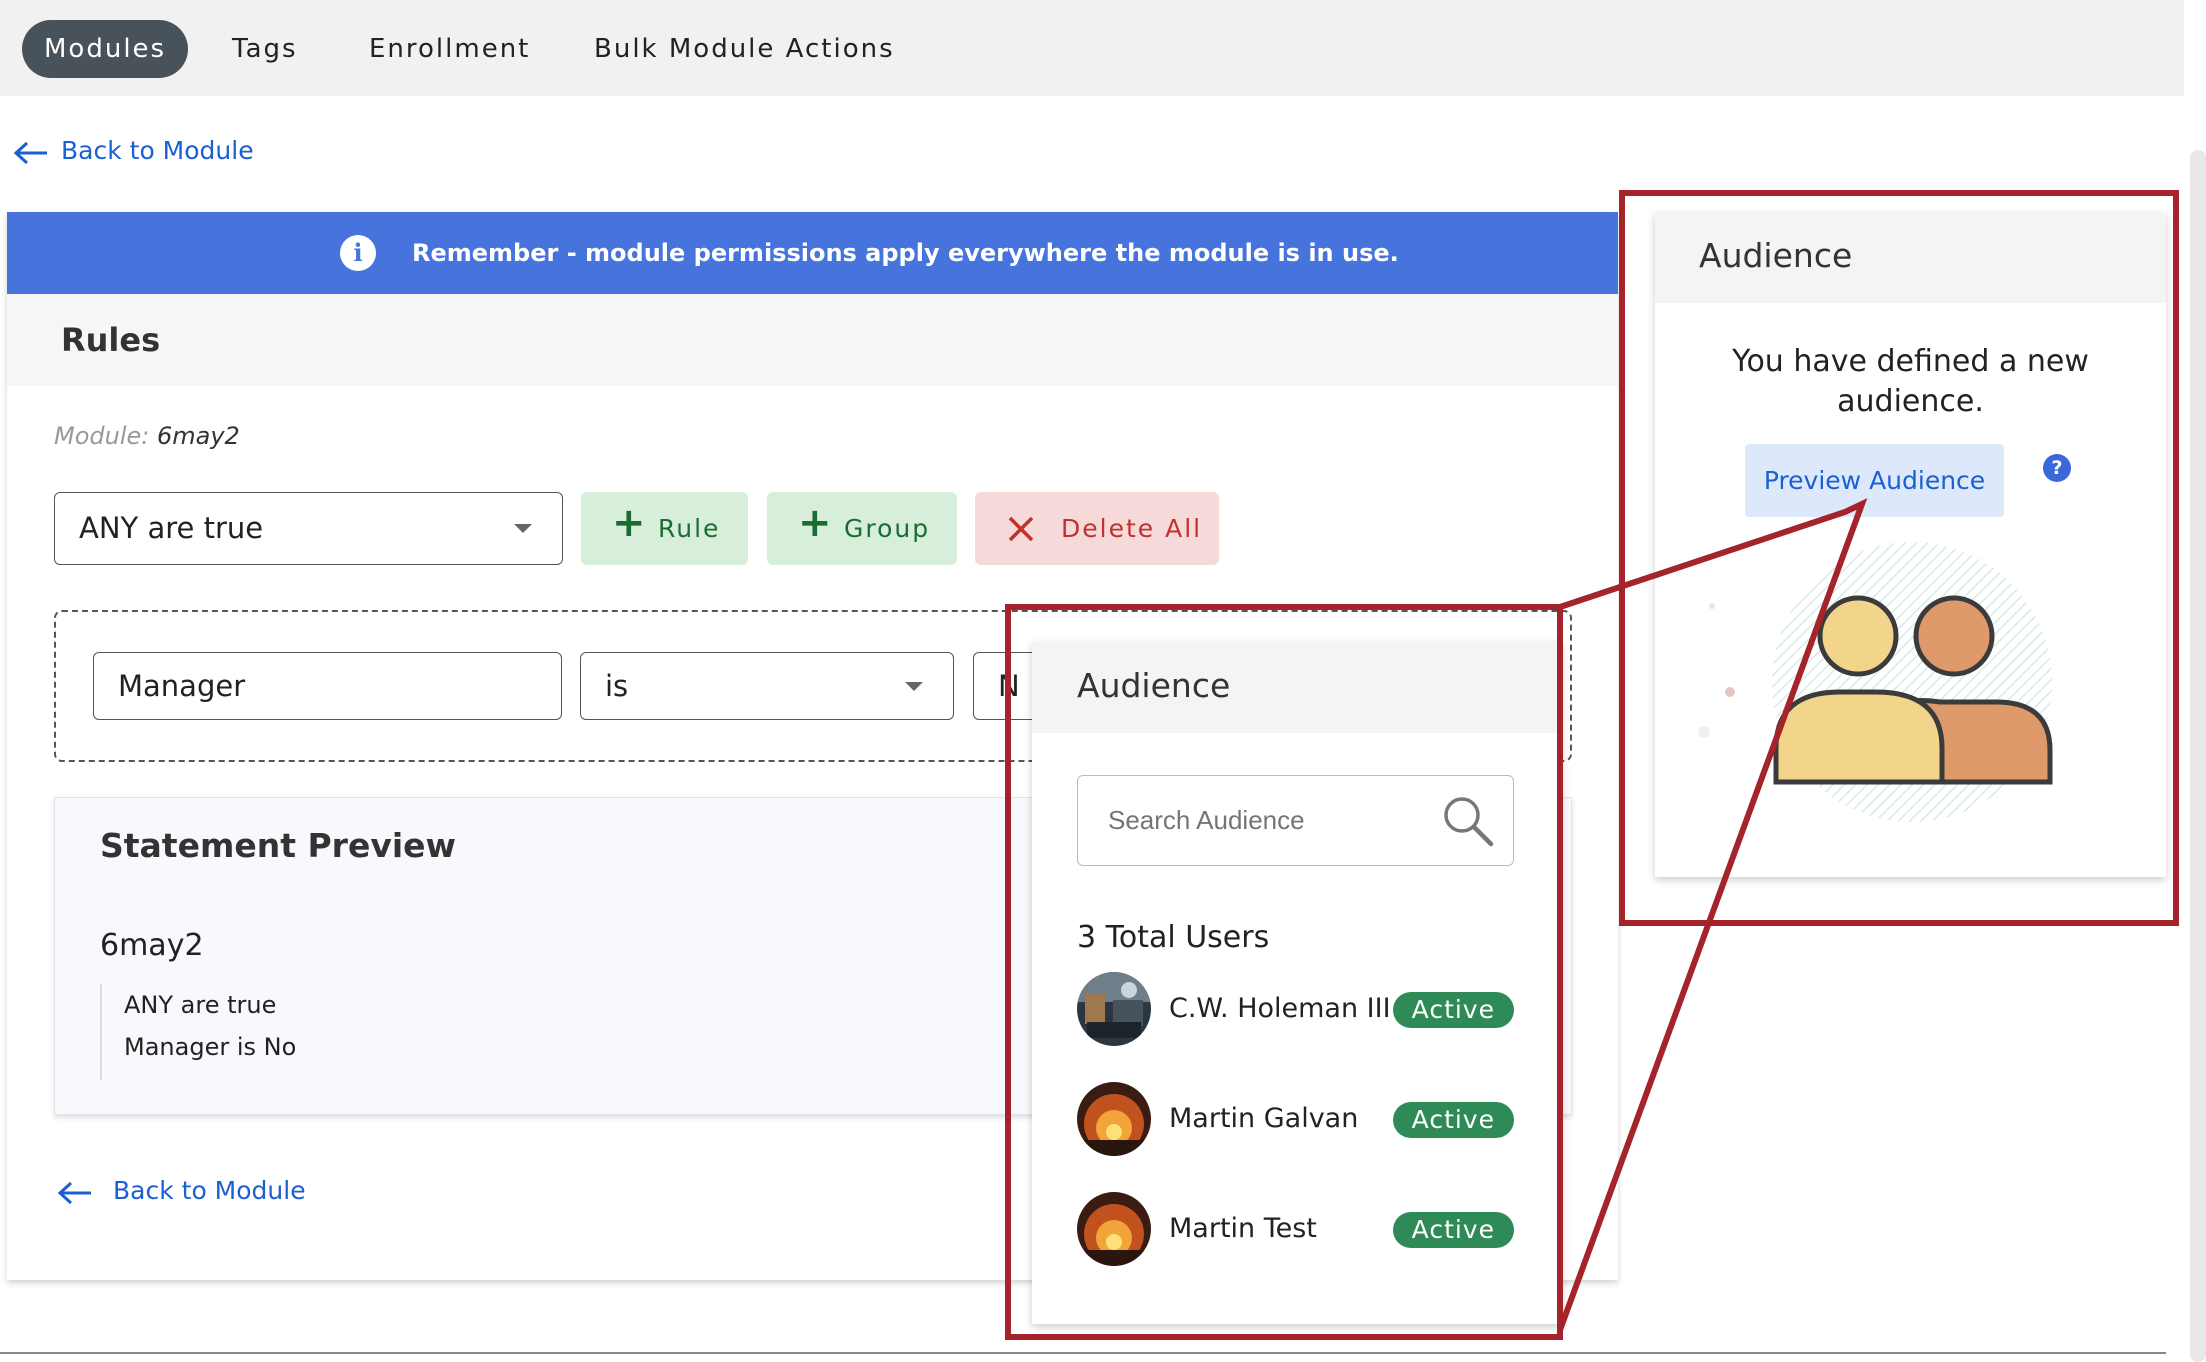 The image size is (2206, 1362). Describe the element at coordinates (744, 49) in the screenshot. I see `tab-bulk-module-actions: Bulk Module Actions` at that location.